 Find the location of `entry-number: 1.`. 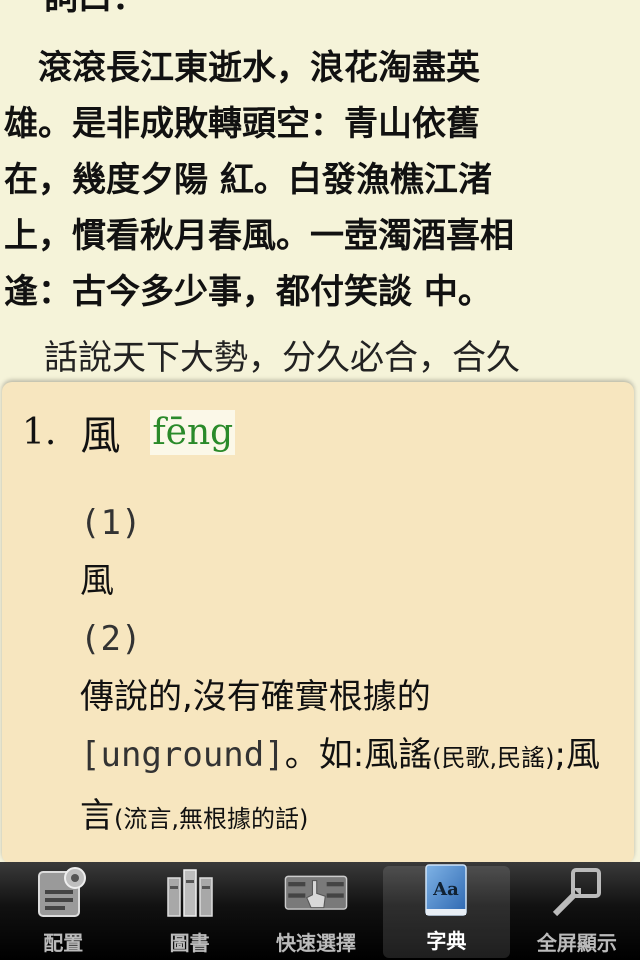

entry-number: 1. is located at coordinates (39, 432).